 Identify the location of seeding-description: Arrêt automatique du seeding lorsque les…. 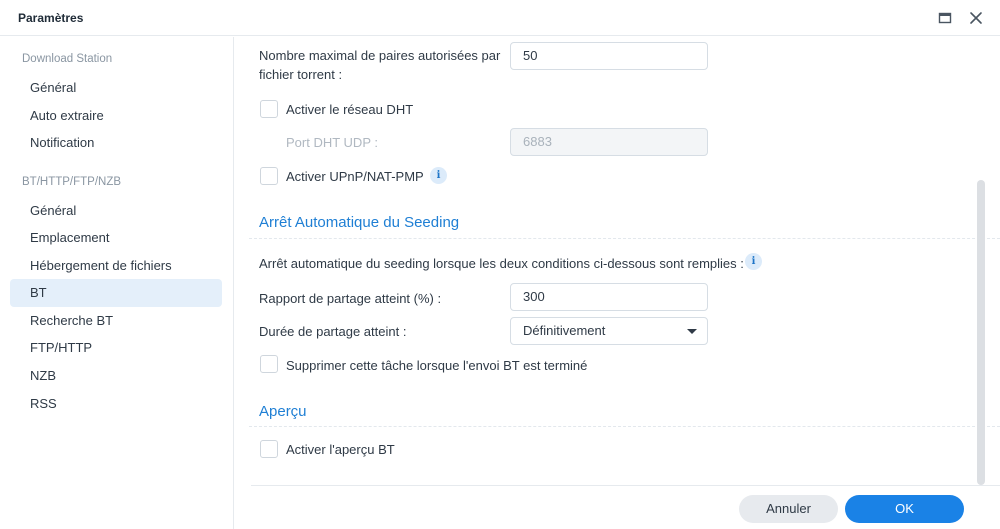
(501, 263).